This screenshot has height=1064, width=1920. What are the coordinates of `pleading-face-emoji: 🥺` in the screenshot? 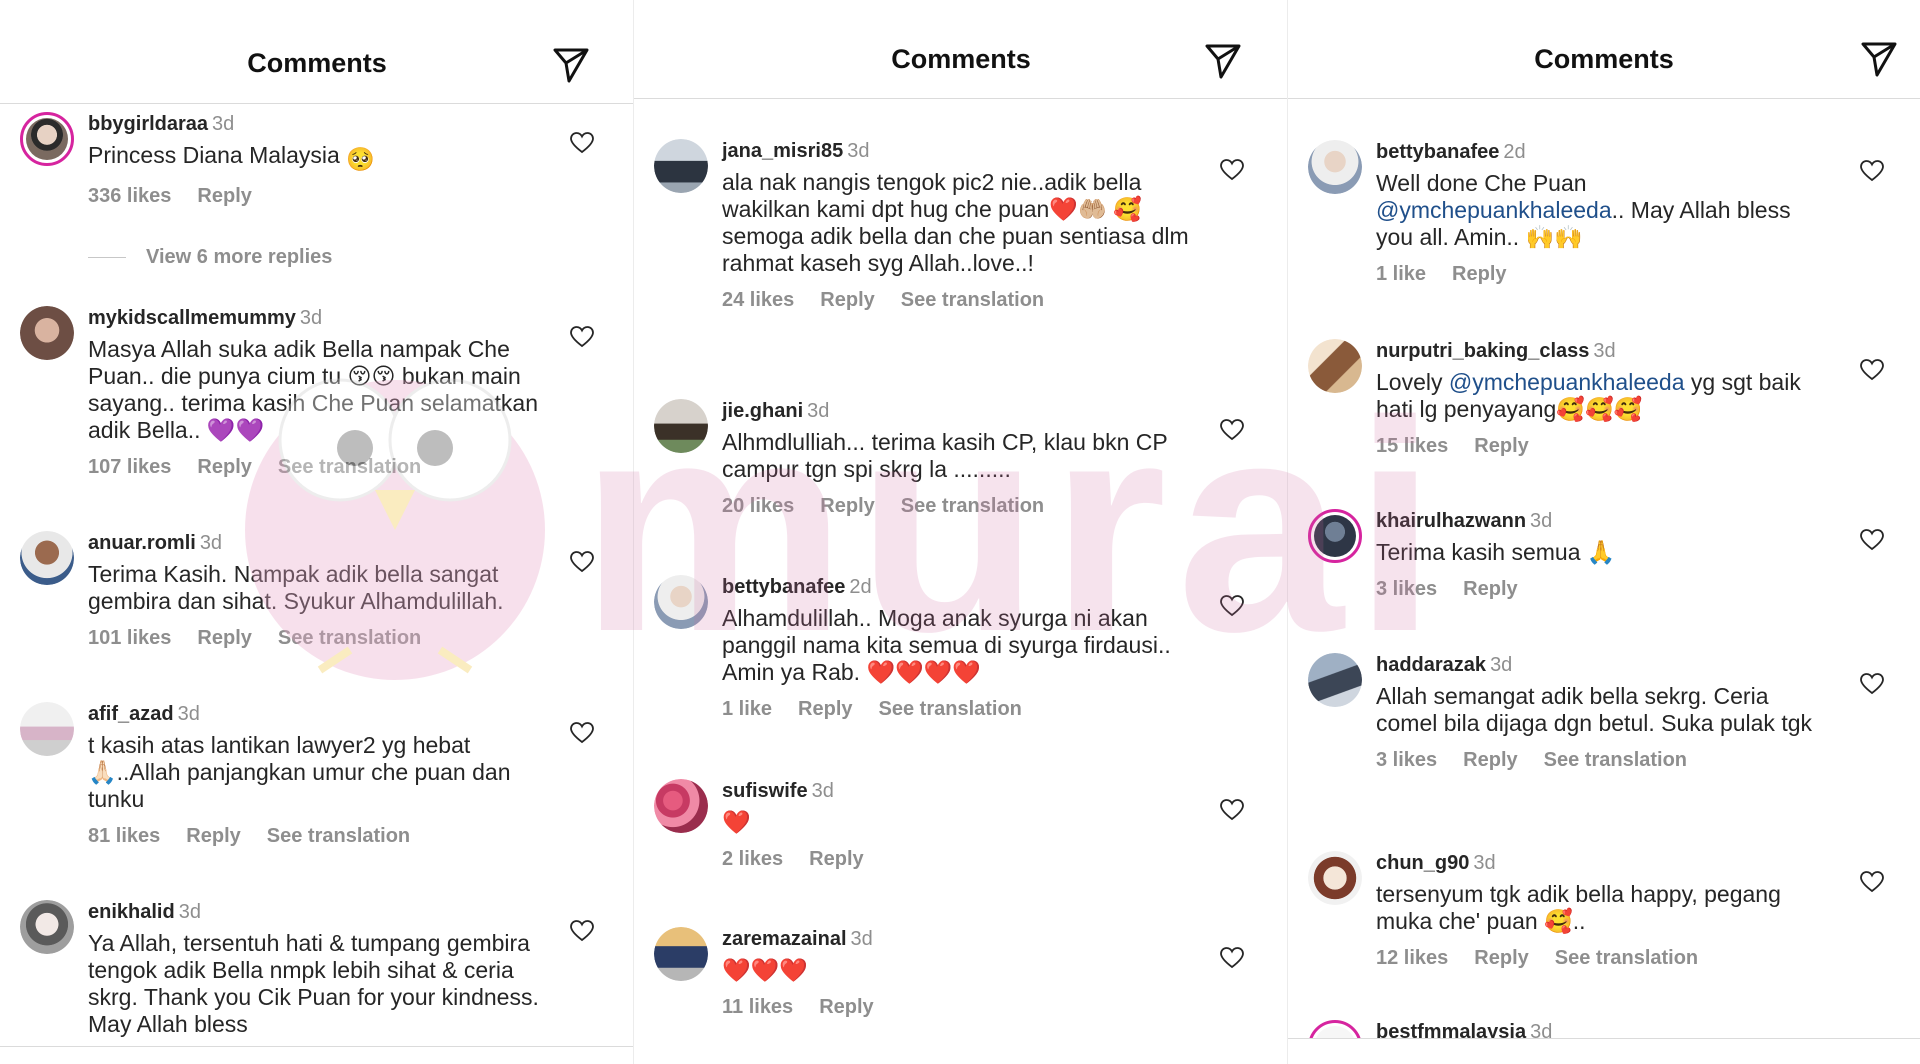 It's located at (360, 159).